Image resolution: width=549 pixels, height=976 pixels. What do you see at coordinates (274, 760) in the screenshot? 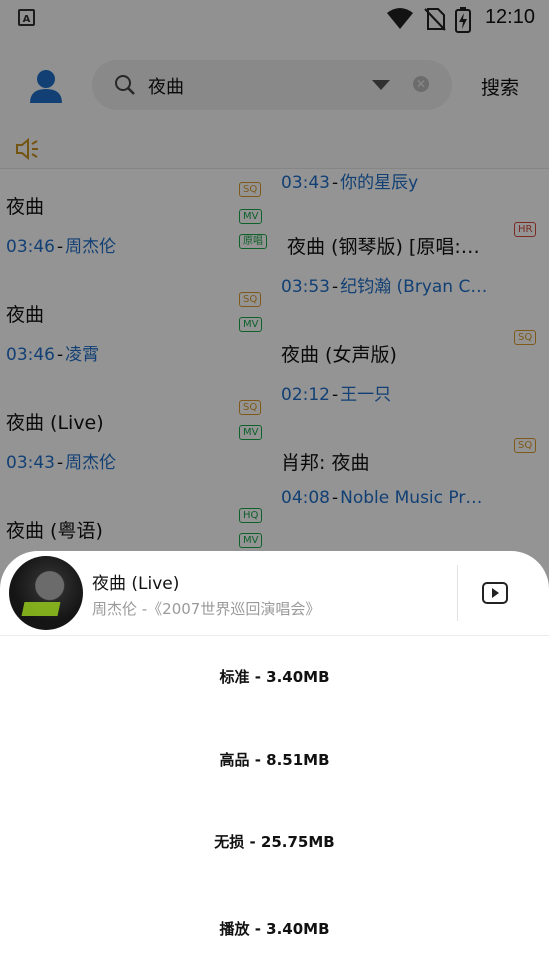
I see `option-high-quality: 高品 - 8.51MB` at bounding box center [274, 760].